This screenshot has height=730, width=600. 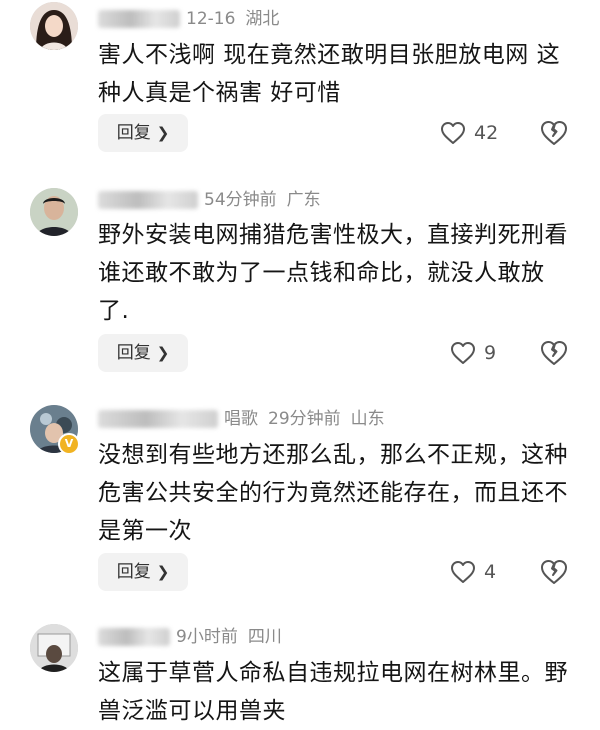 I want to click on like-button: 42, so click(x=469, y=133).